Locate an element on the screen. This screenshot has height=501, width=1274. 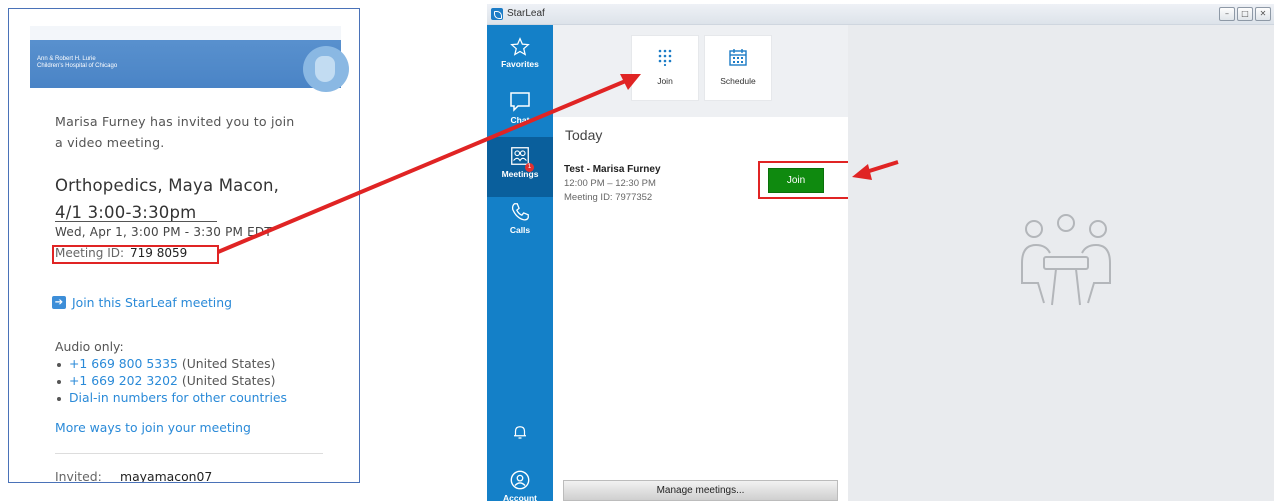
schedule-tool-button: Schedule is located at coordinates (738, 68).